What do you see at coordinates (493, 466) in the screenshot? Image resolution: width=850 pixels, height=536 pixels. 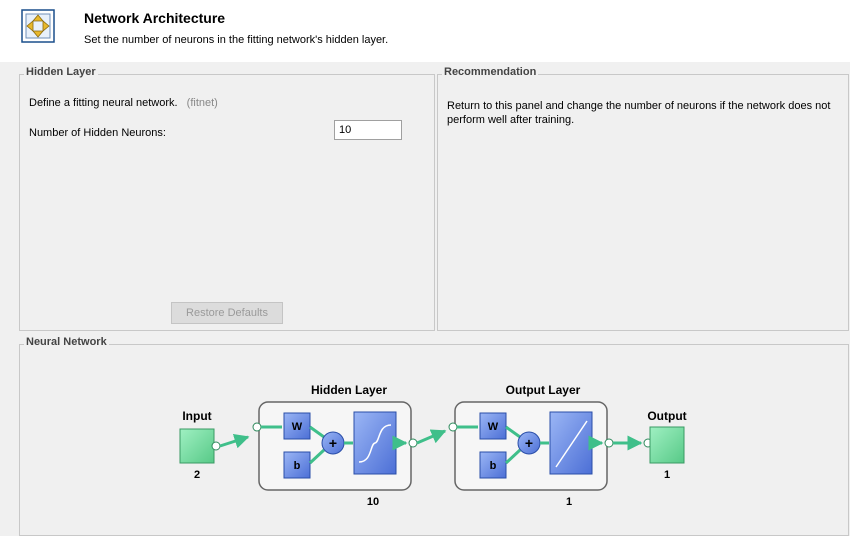 I see `output-bias-label: b` at bounding box center [493, 466].